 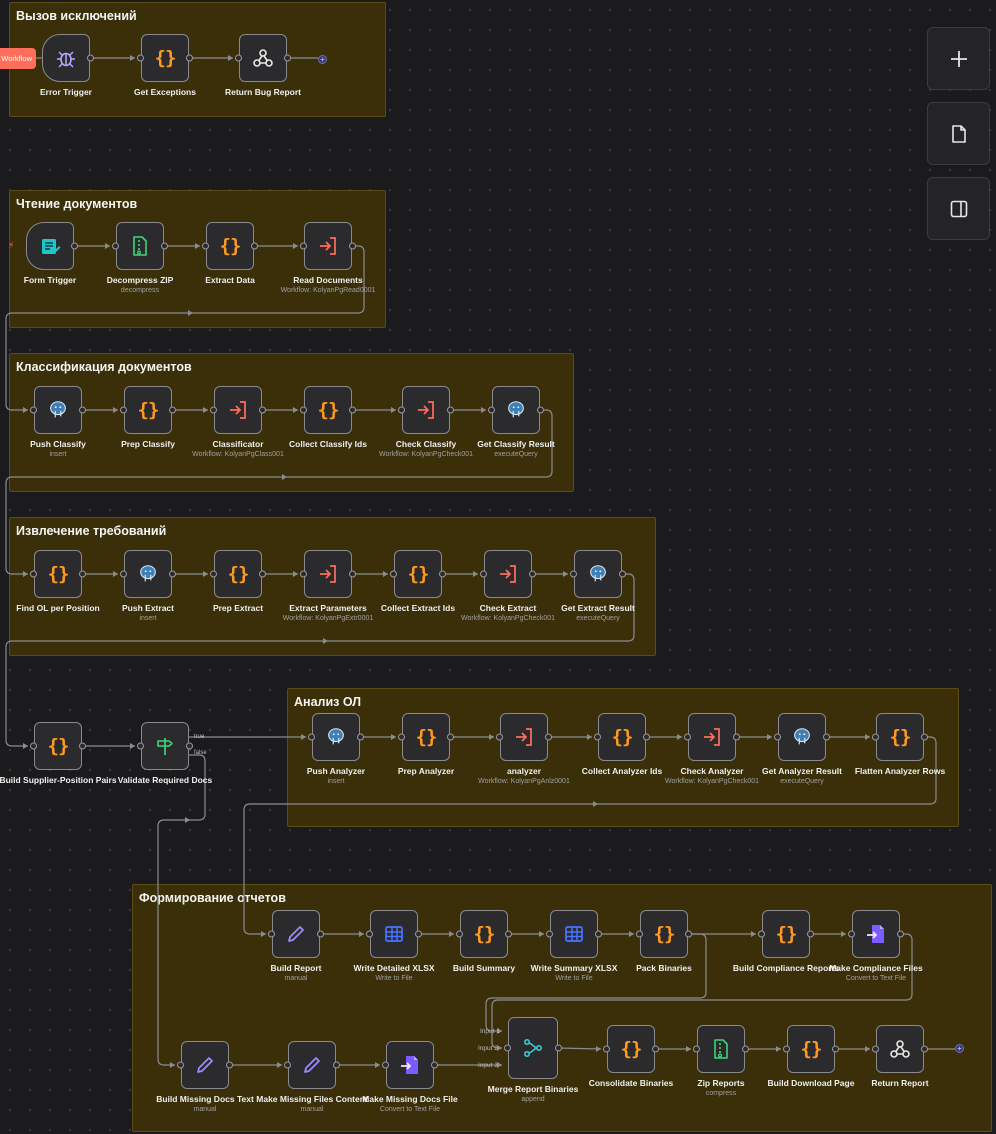 I want to click on node-merge-report-binaries: Merge Report Binaries append, so click(x=533, y=1060).